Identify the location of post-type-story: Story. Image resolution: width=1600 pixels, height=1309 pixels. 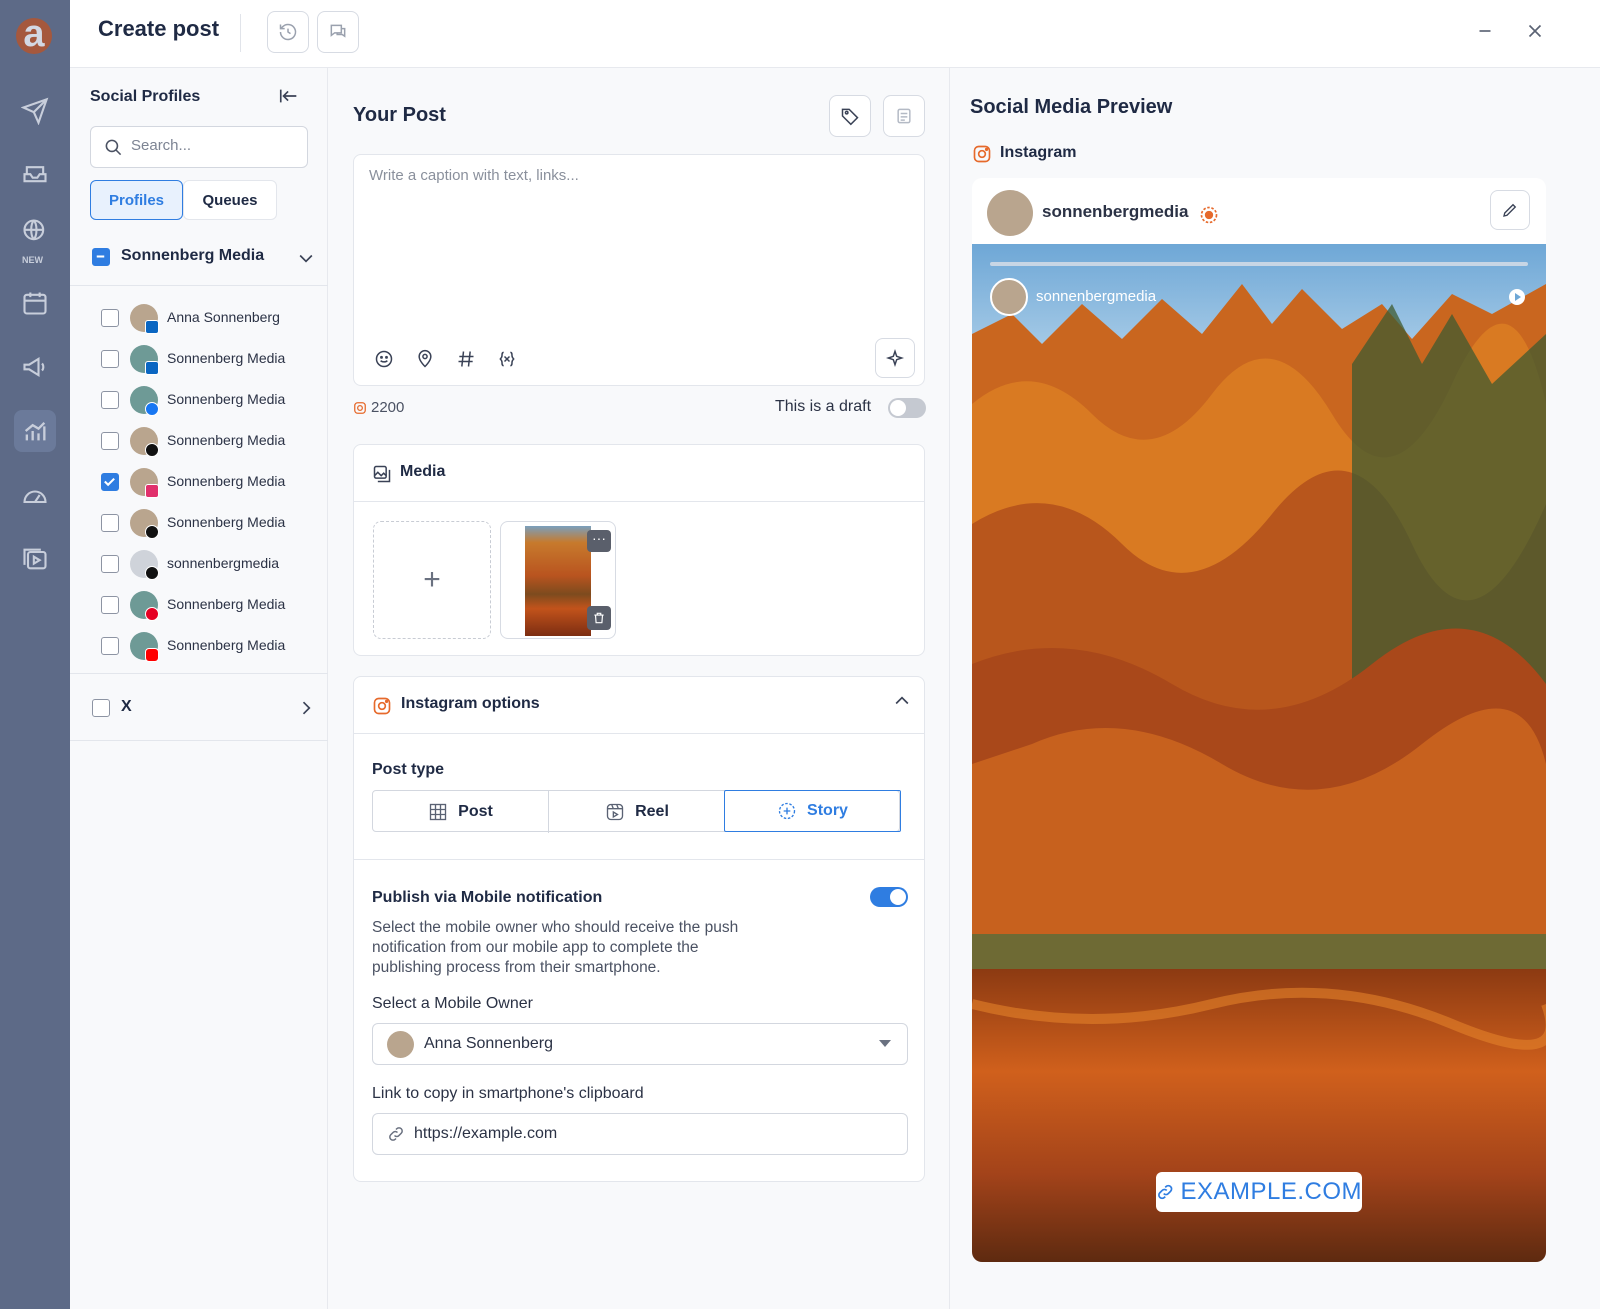
(812, 811).